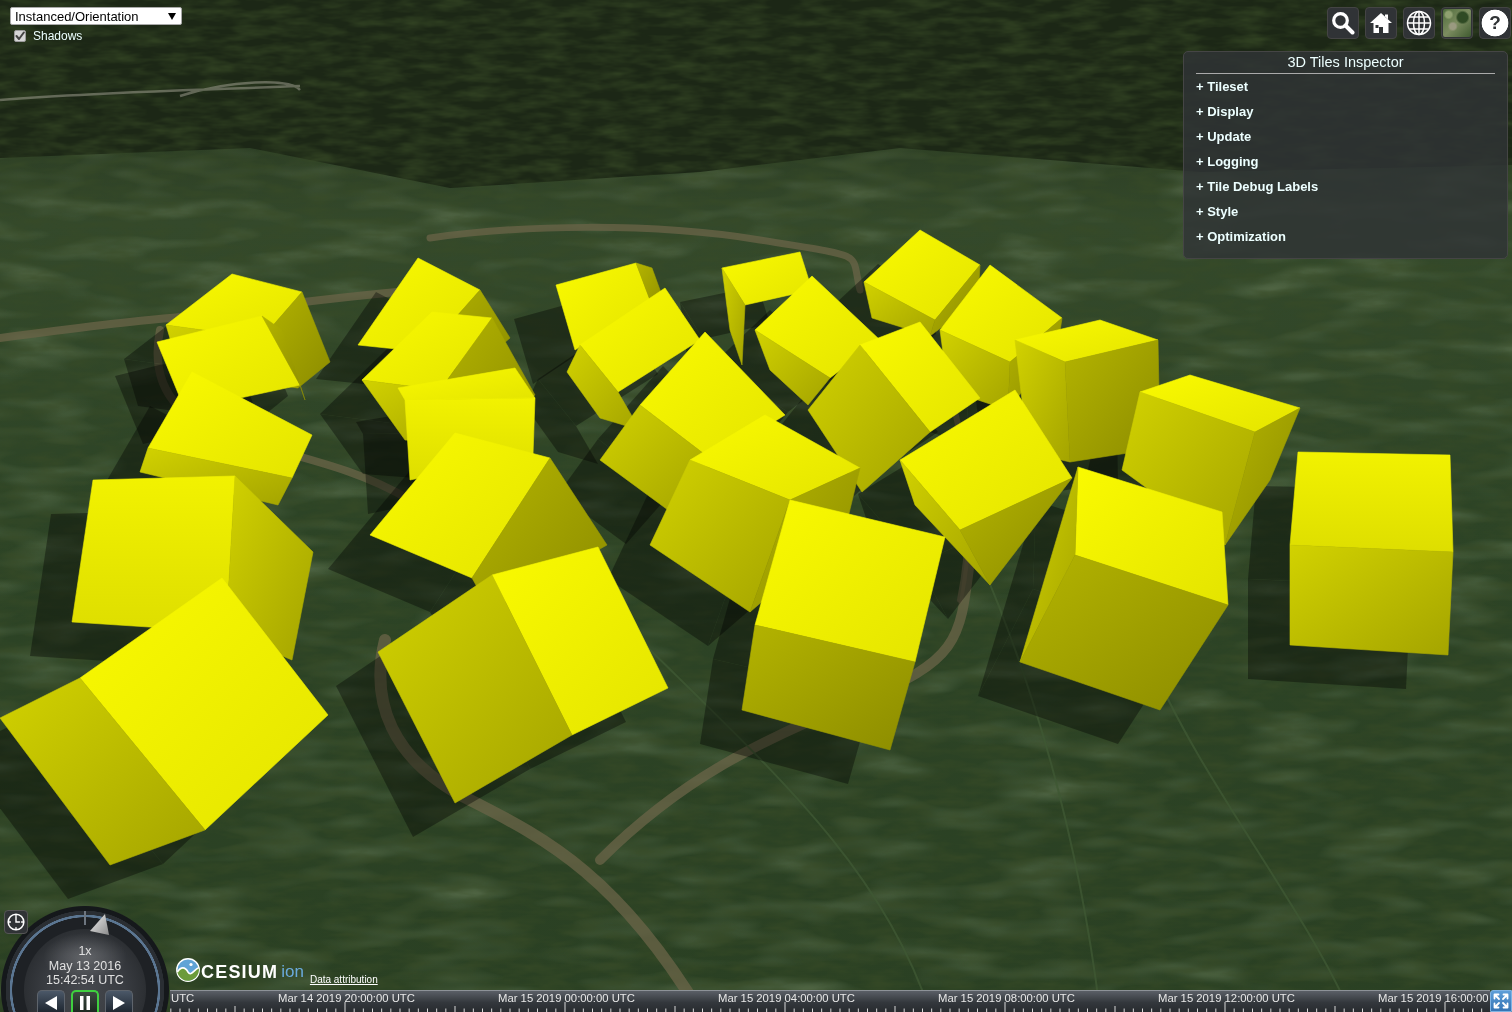 Image resolution: width=1512 pixels, height=1012 pixels. I want to click on imagery-button, so click(1457, 23).